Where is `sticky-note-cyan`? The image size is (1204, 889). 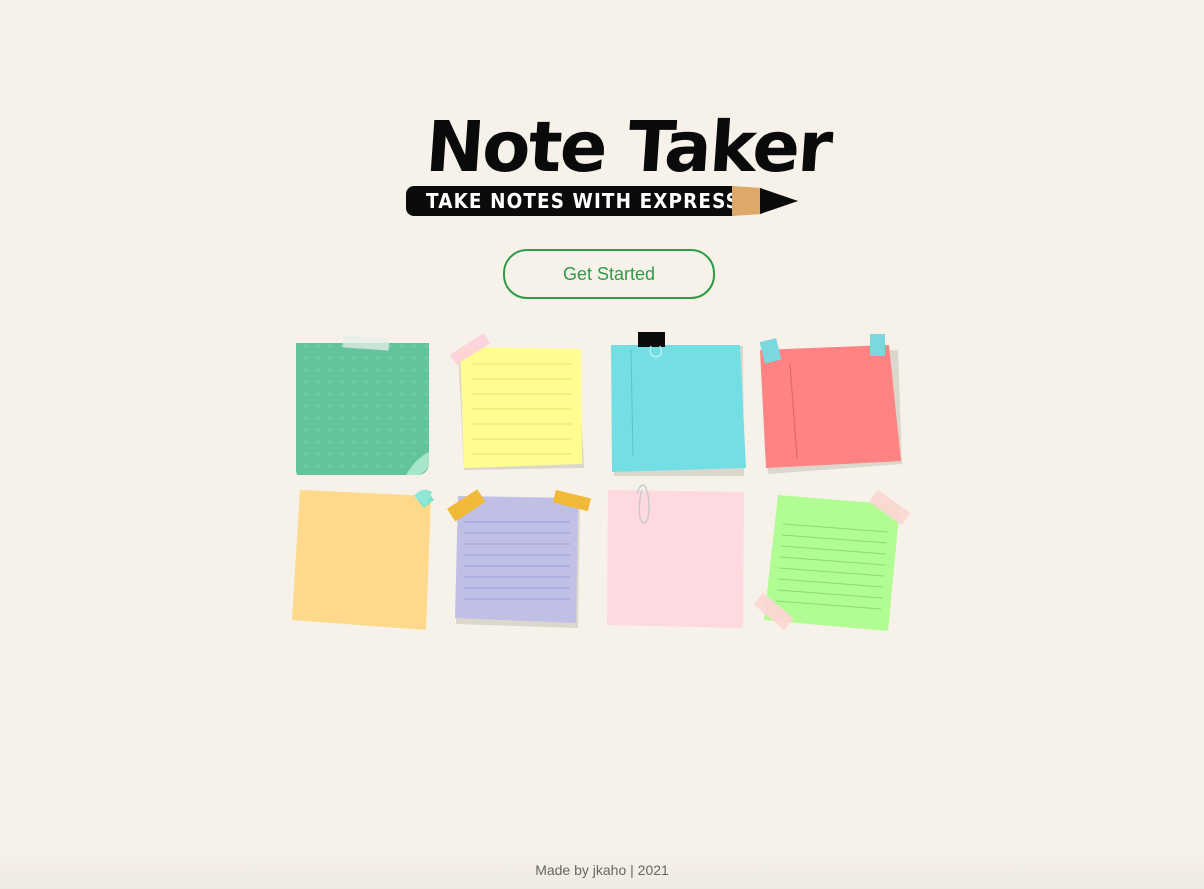 sticky-note-cyan is located at coordinates (678, 404).